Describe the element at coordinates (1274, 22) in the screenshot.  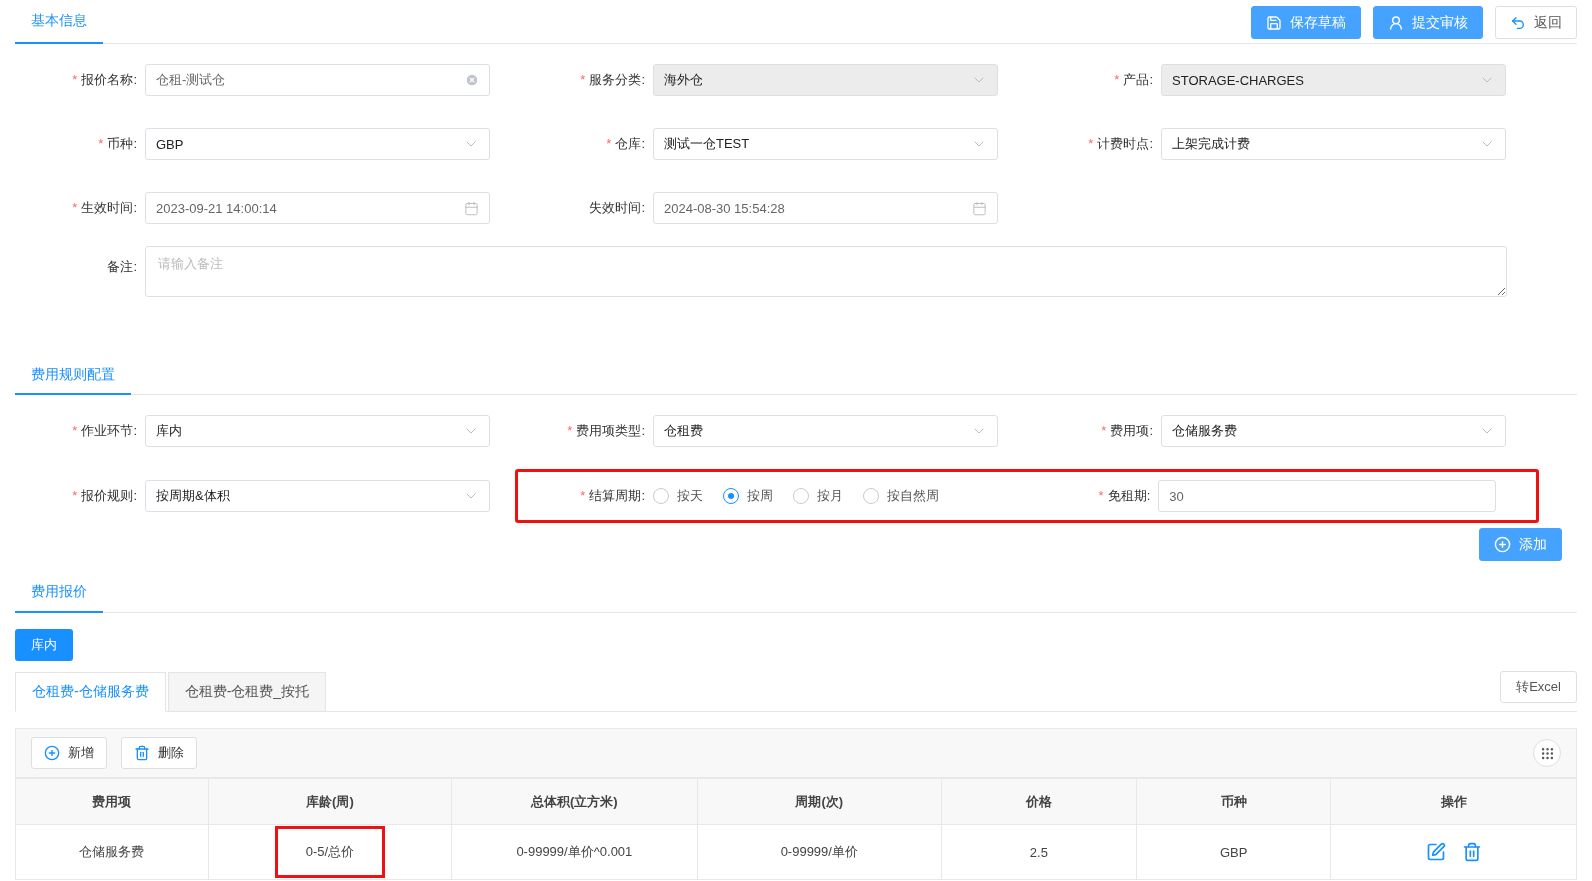
I see `save-icon` at that location.